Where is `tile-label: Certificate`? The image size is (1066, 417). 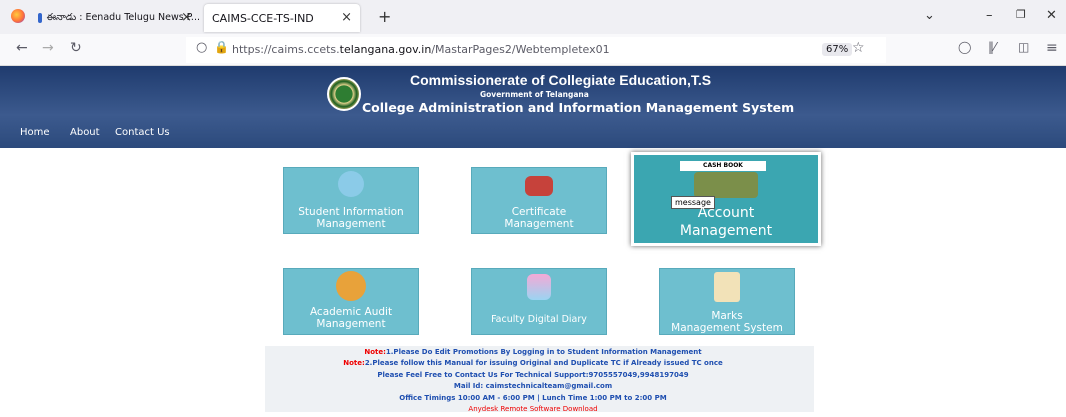
tile-label: Certificate is located at coordinates (539, 212).